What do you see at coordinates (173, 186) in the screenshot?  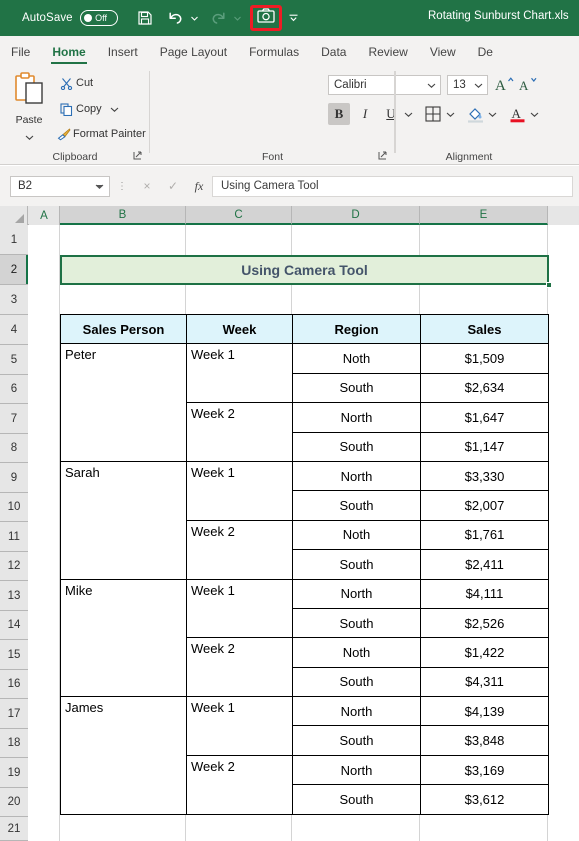 I see `confirm-entry-icon: ✓` at bounding box center [173, 186].